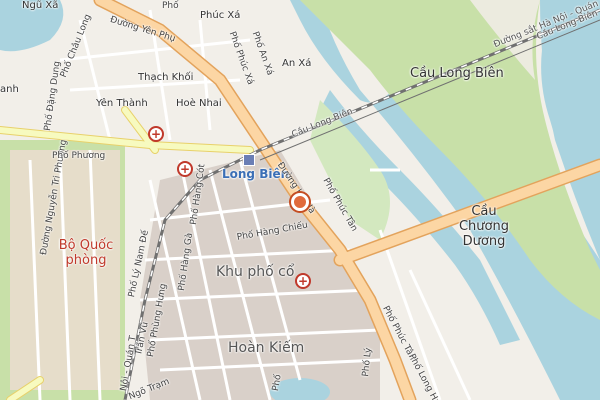  What do you see at coordinates (79, 156) in the screenshot?
I see `label-pho-phuong: Phố Phương` at bounding box center [79, 156].